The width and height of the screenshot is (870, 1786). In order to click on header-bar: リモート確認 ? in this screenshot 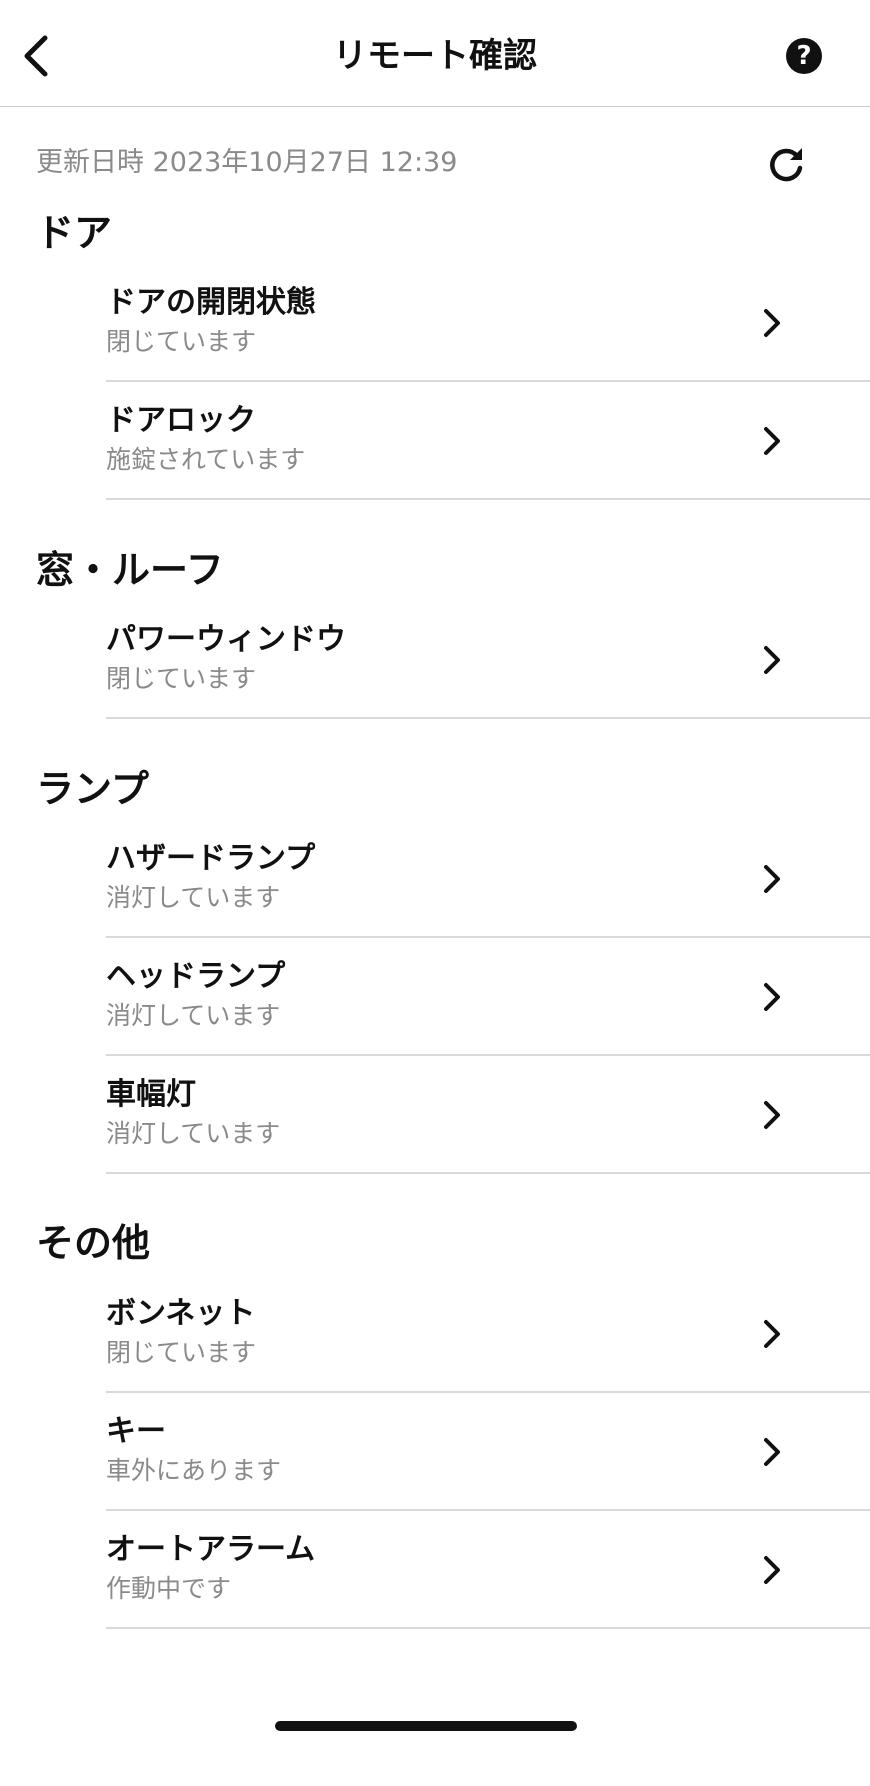, I will do `click(435, 53)`.